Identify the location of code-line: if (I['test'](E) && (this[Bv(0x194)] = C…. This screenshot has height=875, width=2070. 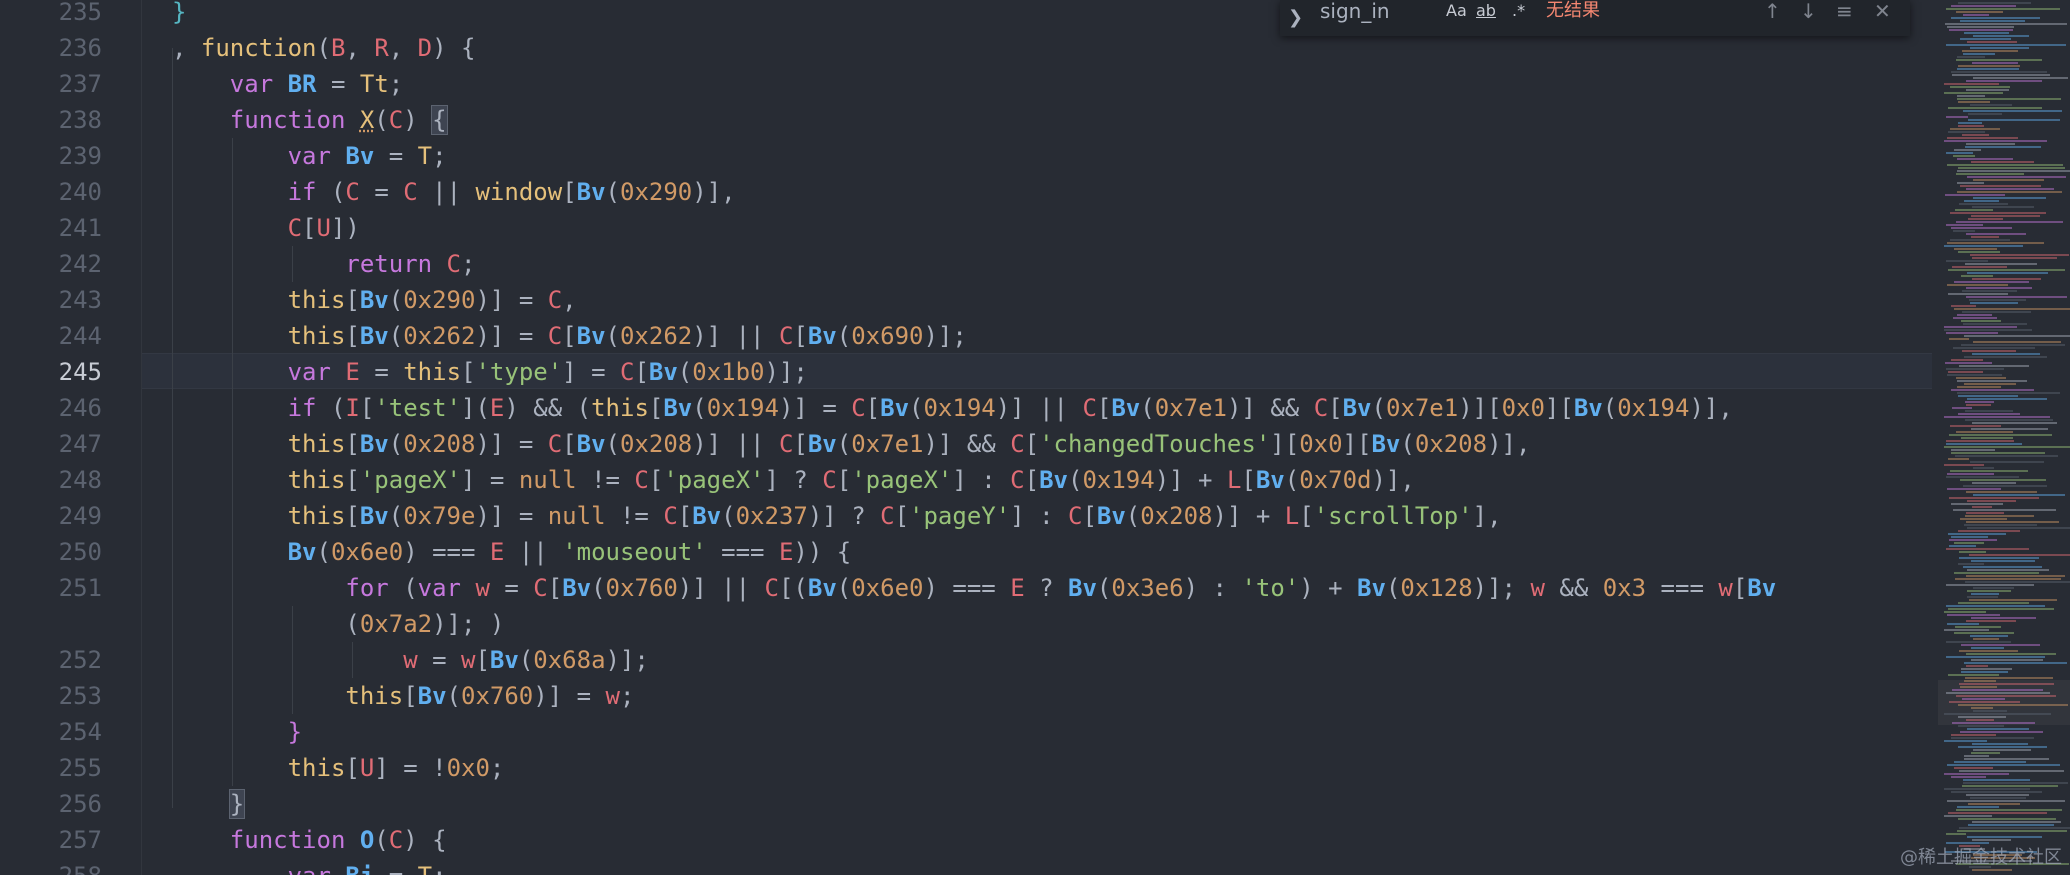
(952, 408).